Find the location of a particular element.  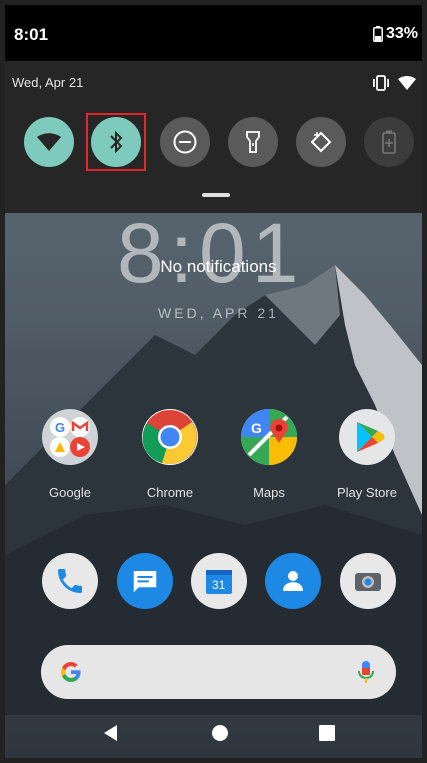

app-label: Play Store is located at coordinates (367, 492).